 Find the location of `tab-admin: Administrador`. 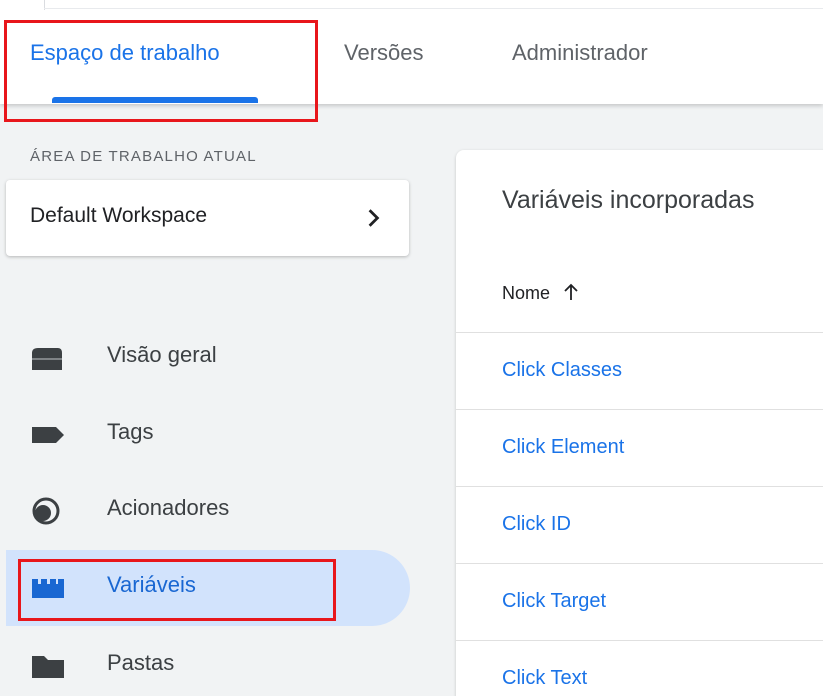

tab-admin: Administrador is located at coordinates (580, 53).